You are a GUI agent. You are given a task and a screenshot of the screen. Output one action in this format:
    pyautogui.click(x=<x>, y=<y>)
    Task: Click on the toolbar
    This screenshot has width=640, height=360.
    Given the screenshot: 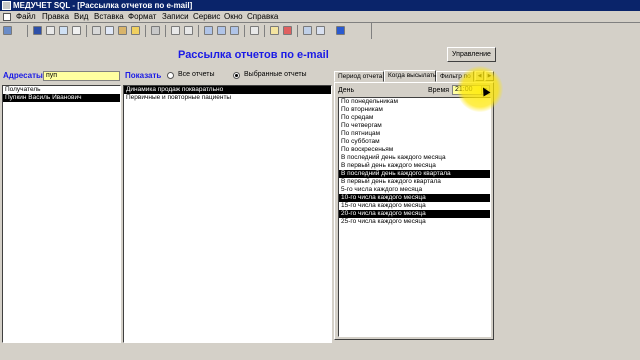 What is the action you would take?
    pyautogui.click(x=186, y=31)
    